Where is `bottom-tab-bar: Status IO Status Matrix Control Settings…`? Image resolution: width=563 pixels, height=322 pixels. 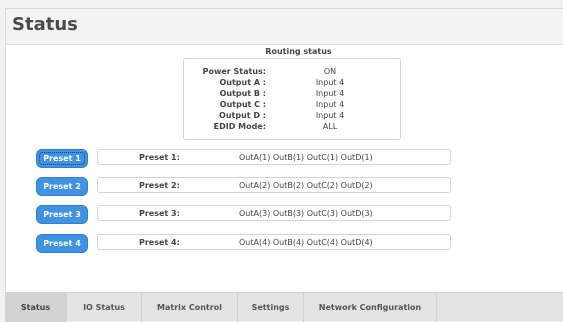 bottom-tab-bar: Status IO Status Matrix Control Settings… is located at coordinates (284, 307).